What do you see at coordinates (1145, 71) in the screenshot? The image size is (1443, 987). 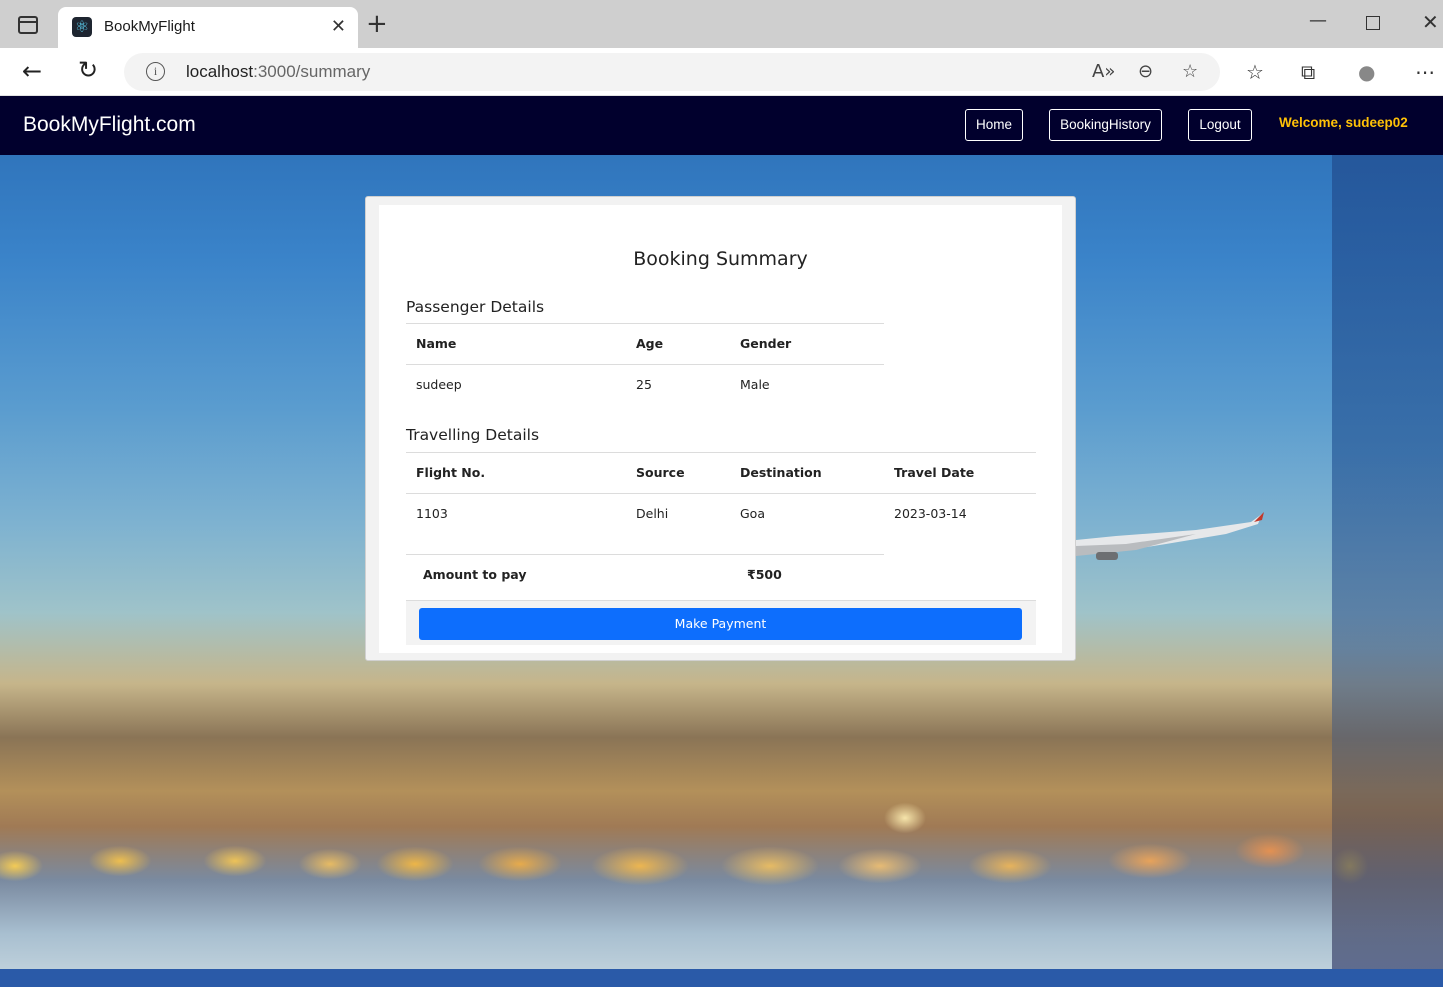 I see `zoom-out-icon: ⊖` at bounding box center [1145, 71].